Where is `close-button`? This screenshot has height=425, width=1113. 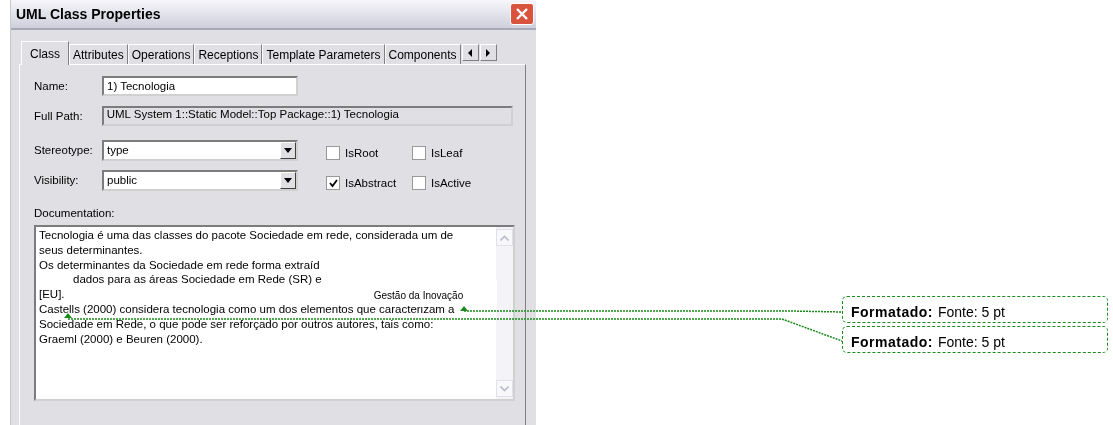 close-button is located at coordinates (522, 14).